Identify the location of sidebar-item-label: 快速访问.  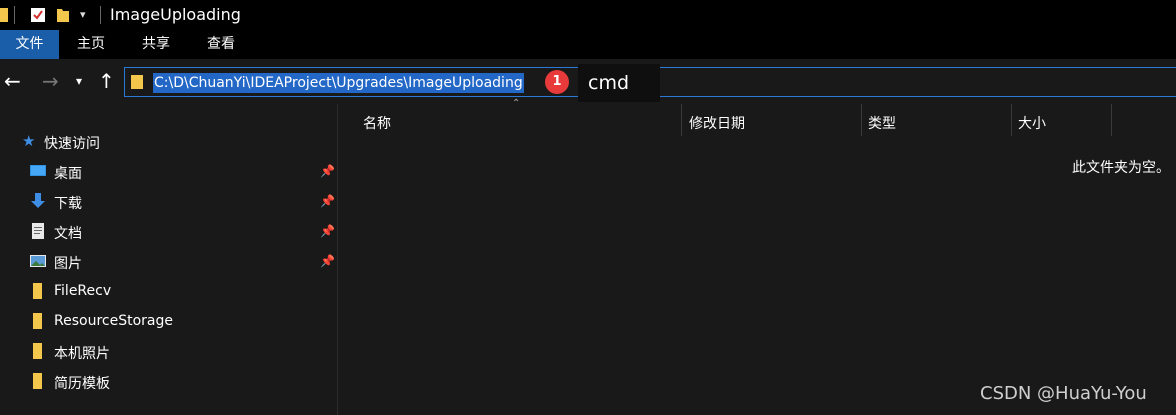
(72, 144).